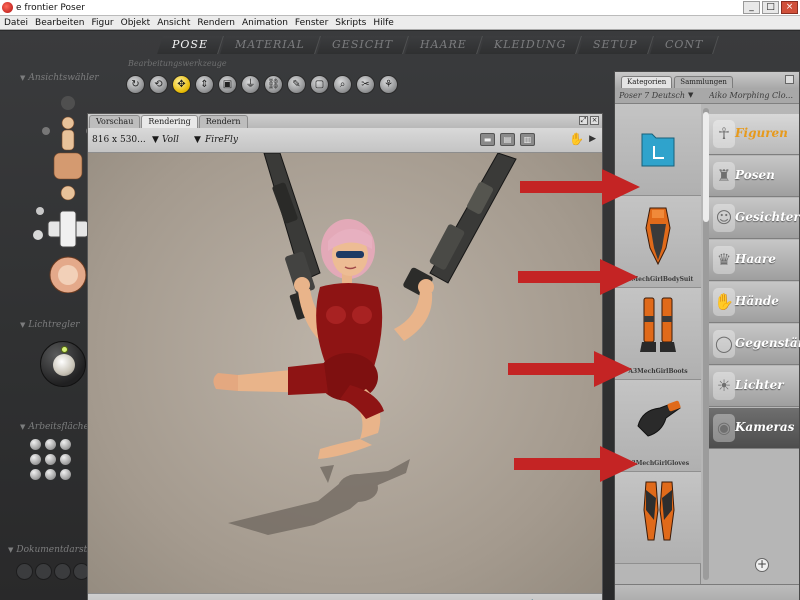  I want to click on editing-tools-label: Bearbeitungswerkzeuge, so click(177, 63).